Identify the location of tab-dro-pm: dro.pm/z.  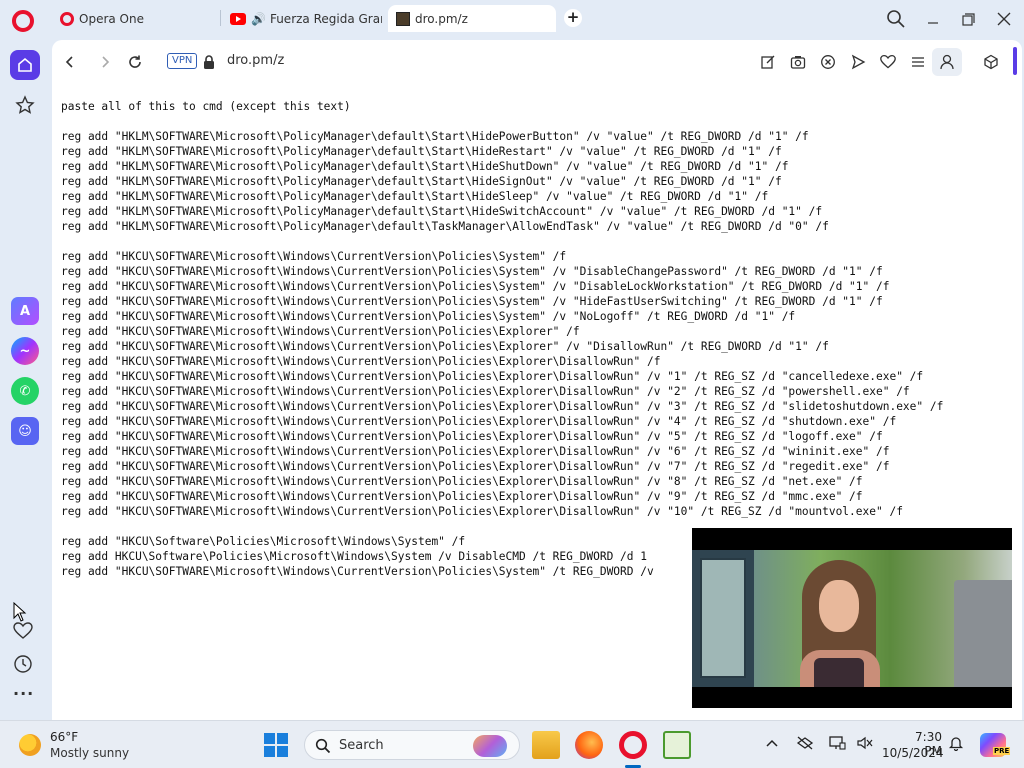
(472, 18).